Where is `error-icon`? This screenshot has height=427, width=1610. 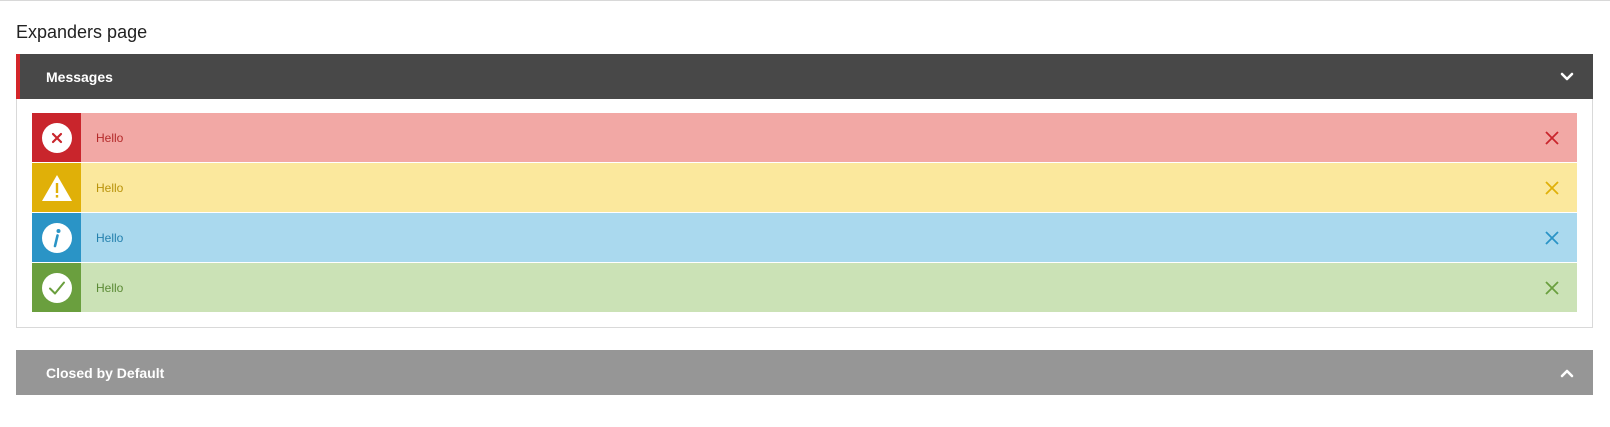 error-icon is located at coordinates (56, 137).